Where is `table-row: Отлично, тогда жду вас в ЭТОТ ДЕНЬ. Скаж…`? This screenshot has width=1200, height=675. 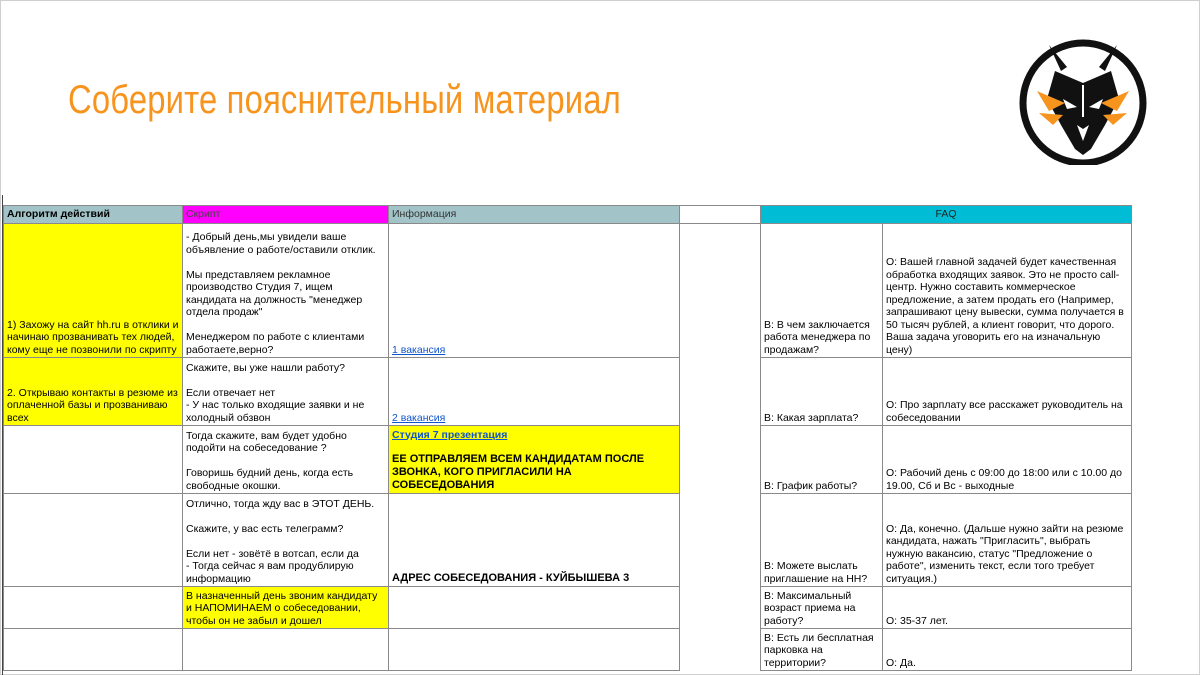 table-row: Отлично, тогда жду вас в ЭТОТ ДЕНЬ. Скаж… is located at coordinates (568, 540).